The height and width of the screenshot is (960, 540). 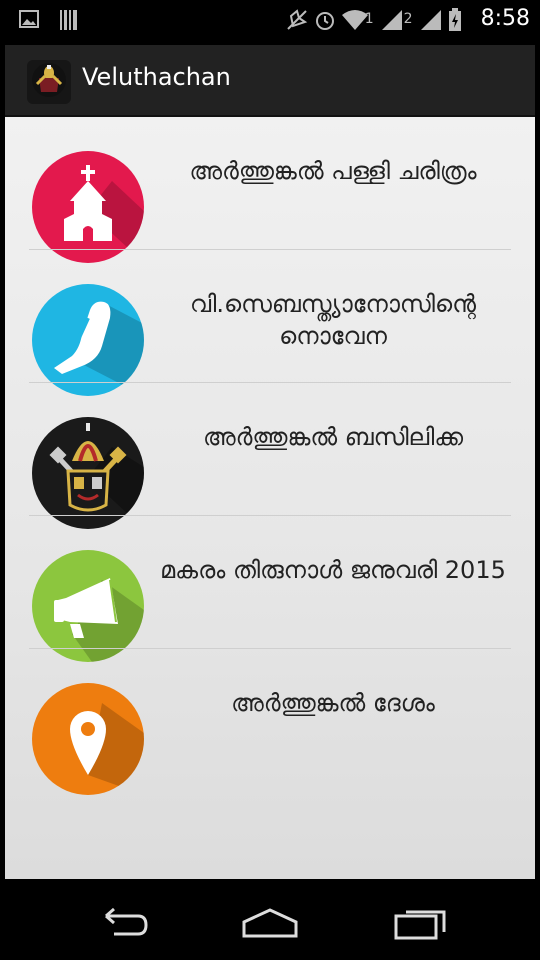 I want to click on battery-charging-icon, so click(x=458, y=19).